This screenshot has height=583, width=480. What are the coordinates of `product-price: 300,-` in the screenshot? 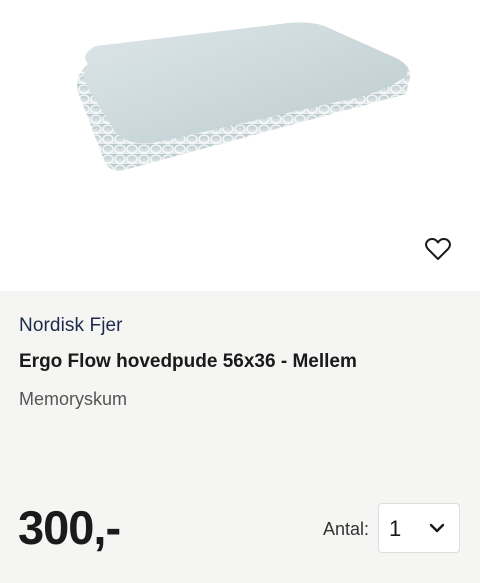 It's located at (69, 527).